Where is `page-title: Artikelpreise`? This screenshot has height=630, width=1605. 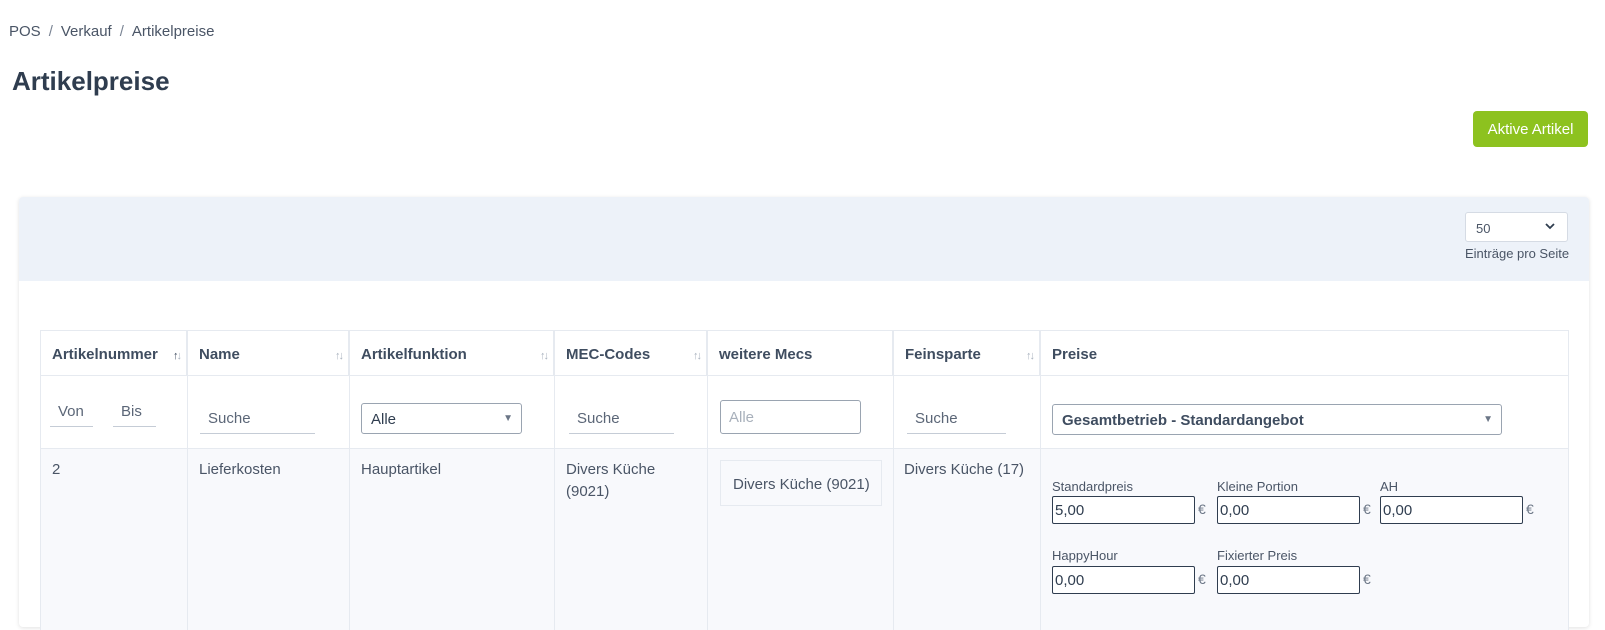
page-title: Artikelpreise is located at coordinates (91, 81).